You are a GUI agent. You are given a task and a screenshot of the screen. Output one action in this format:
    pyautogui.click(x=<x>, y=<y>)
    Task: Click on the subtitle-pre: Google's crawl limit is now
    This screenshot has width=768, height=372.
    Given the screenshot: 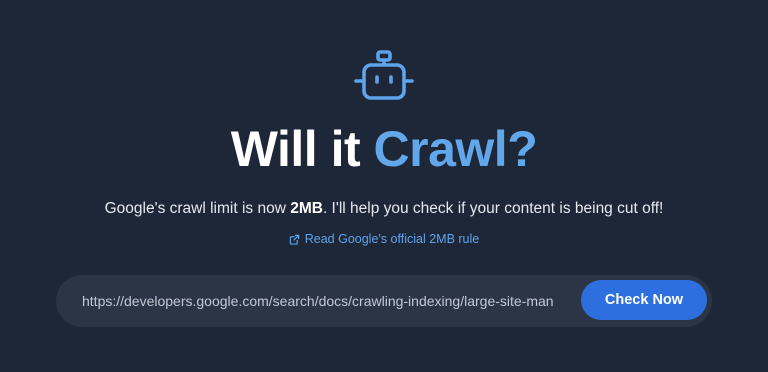 What is the action you would take?
    pyautogui.click(x=197, y=208)
    